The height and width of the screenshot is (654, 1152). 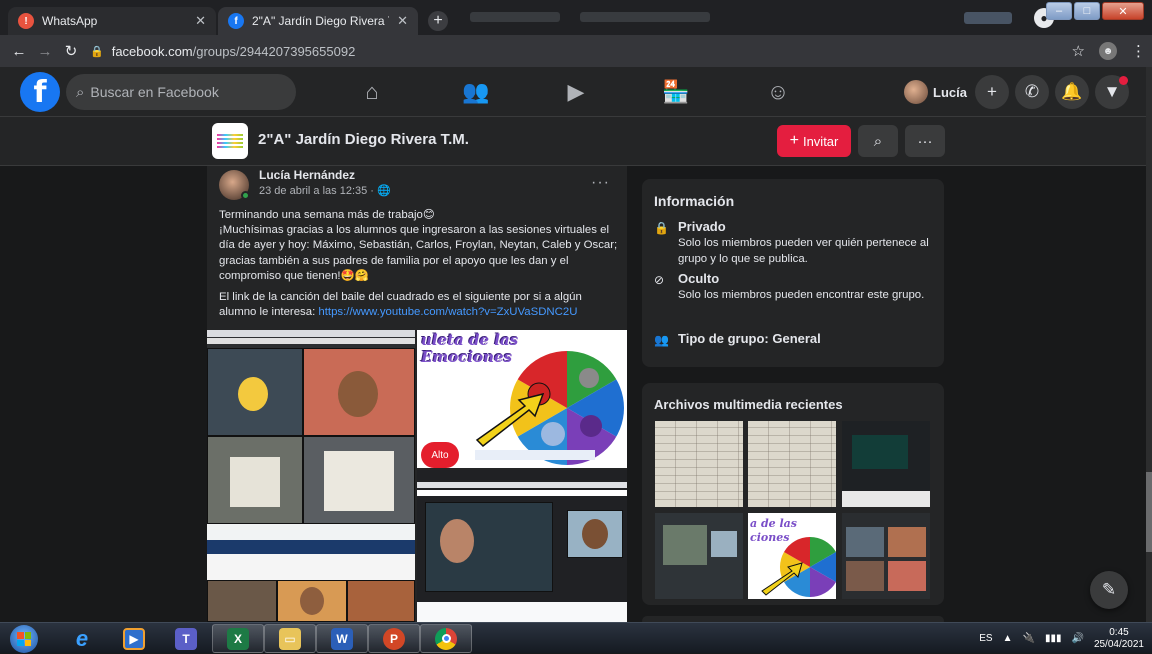 I want to click on taskbar-internet-explorer: e, so click(x=82, y=638).